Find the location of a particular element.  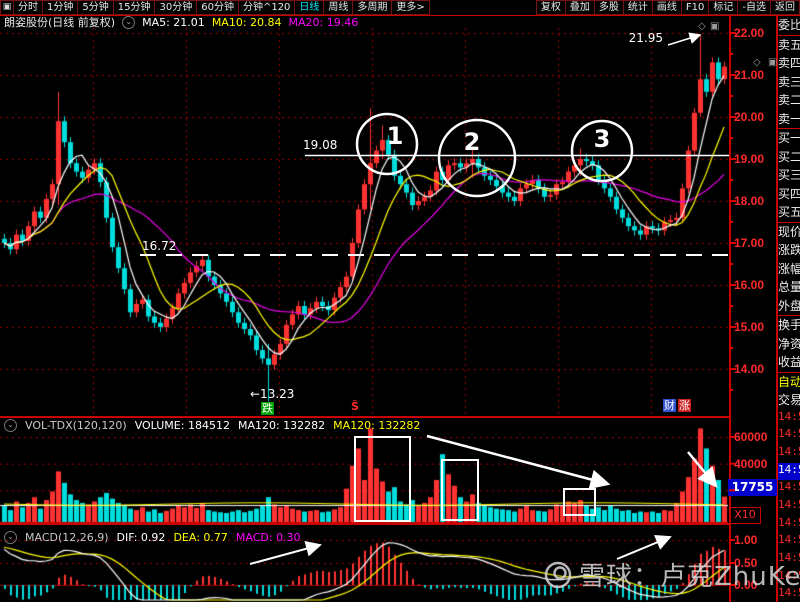

sidebar-label-row: 换手 is located at coordinates (789, 325).